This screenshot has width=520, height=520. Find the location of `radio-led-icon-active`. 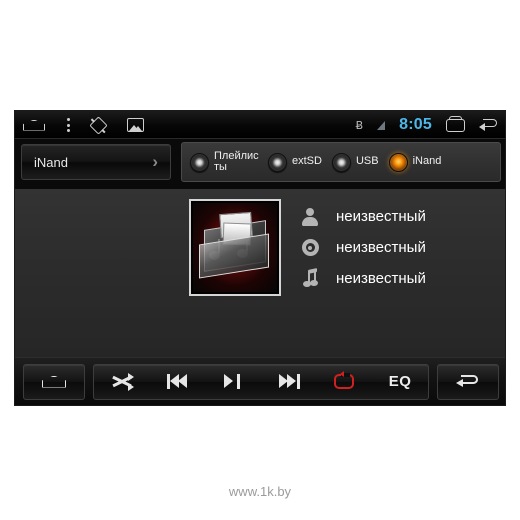

radio-led-icon-active is located at coordinates (398, 162).